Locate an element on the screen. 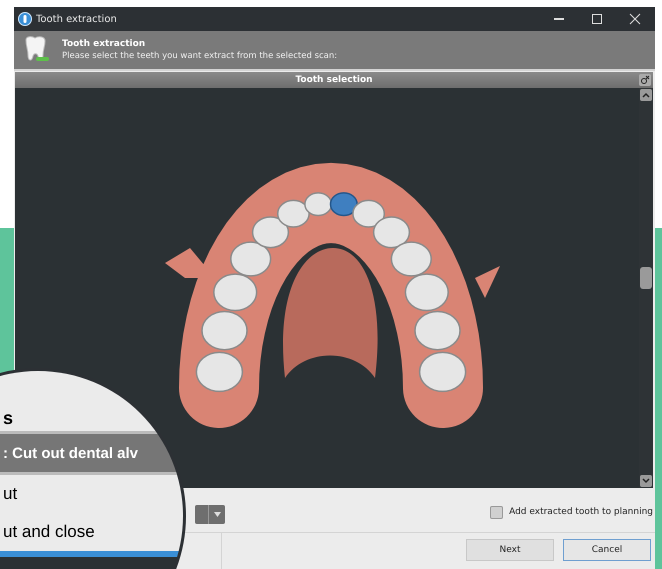 Image resolution: width=662 pixels, height=569 pixels. magnified-option: ut and close is located at coordinates (91, 532).